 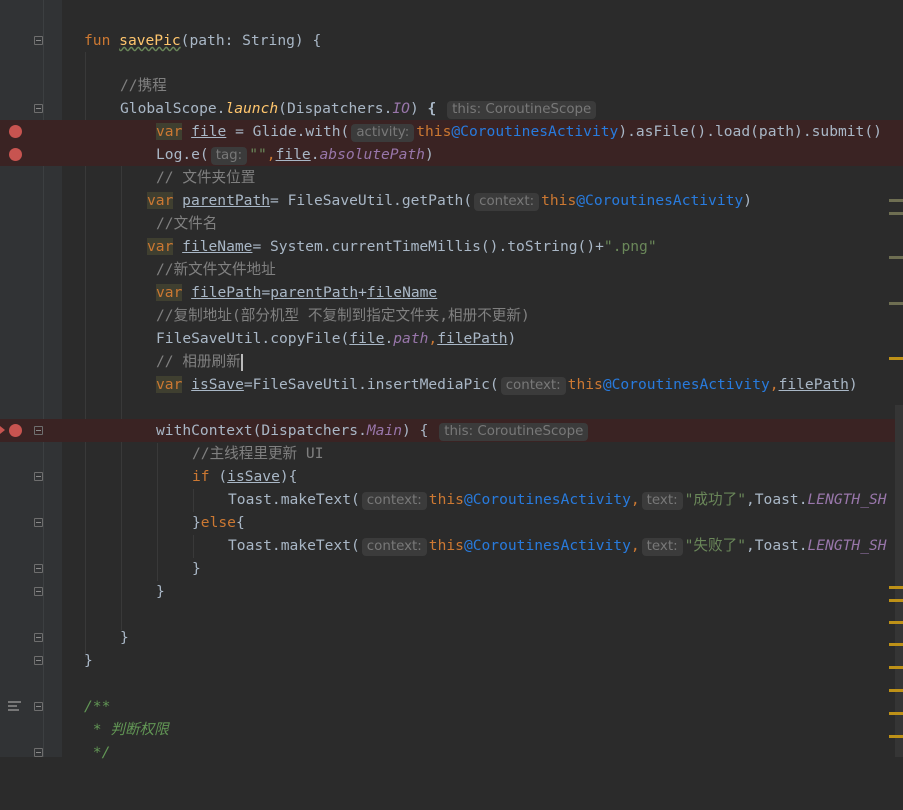 I want to click on code-line: /**, so click(x=451, y=706).